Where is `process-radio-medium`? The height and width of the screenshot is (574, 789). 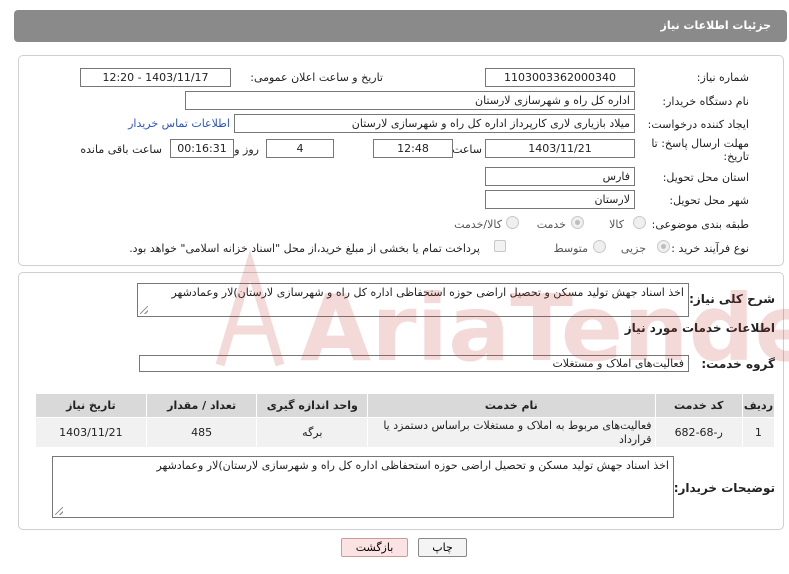
process-radio-medium is located at coordinates (599, 246).